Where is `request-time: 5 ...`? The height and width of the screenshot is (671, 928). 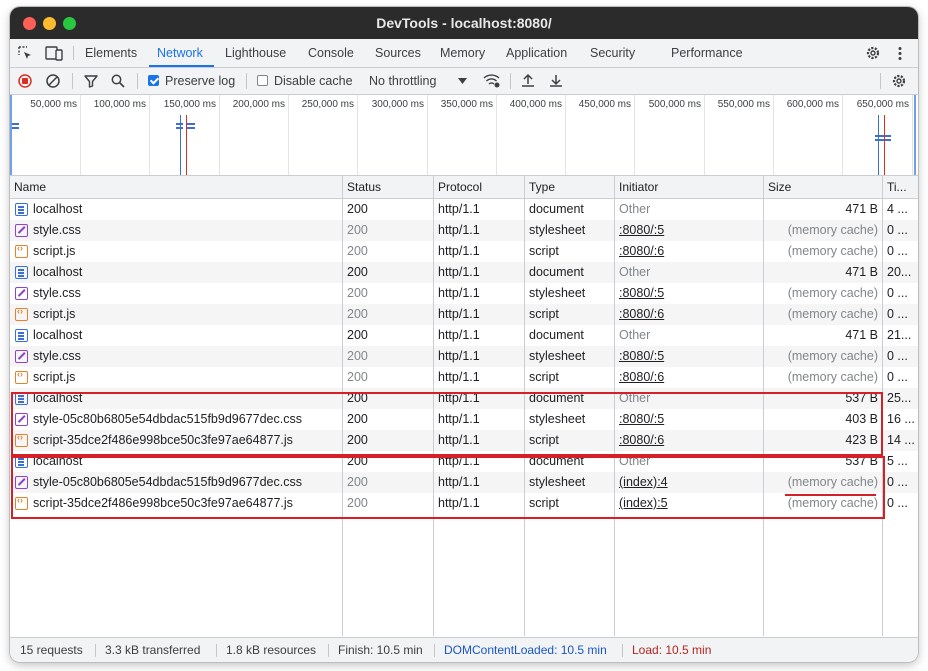 request-time: 5 ... is located at coordinates (897, 461).